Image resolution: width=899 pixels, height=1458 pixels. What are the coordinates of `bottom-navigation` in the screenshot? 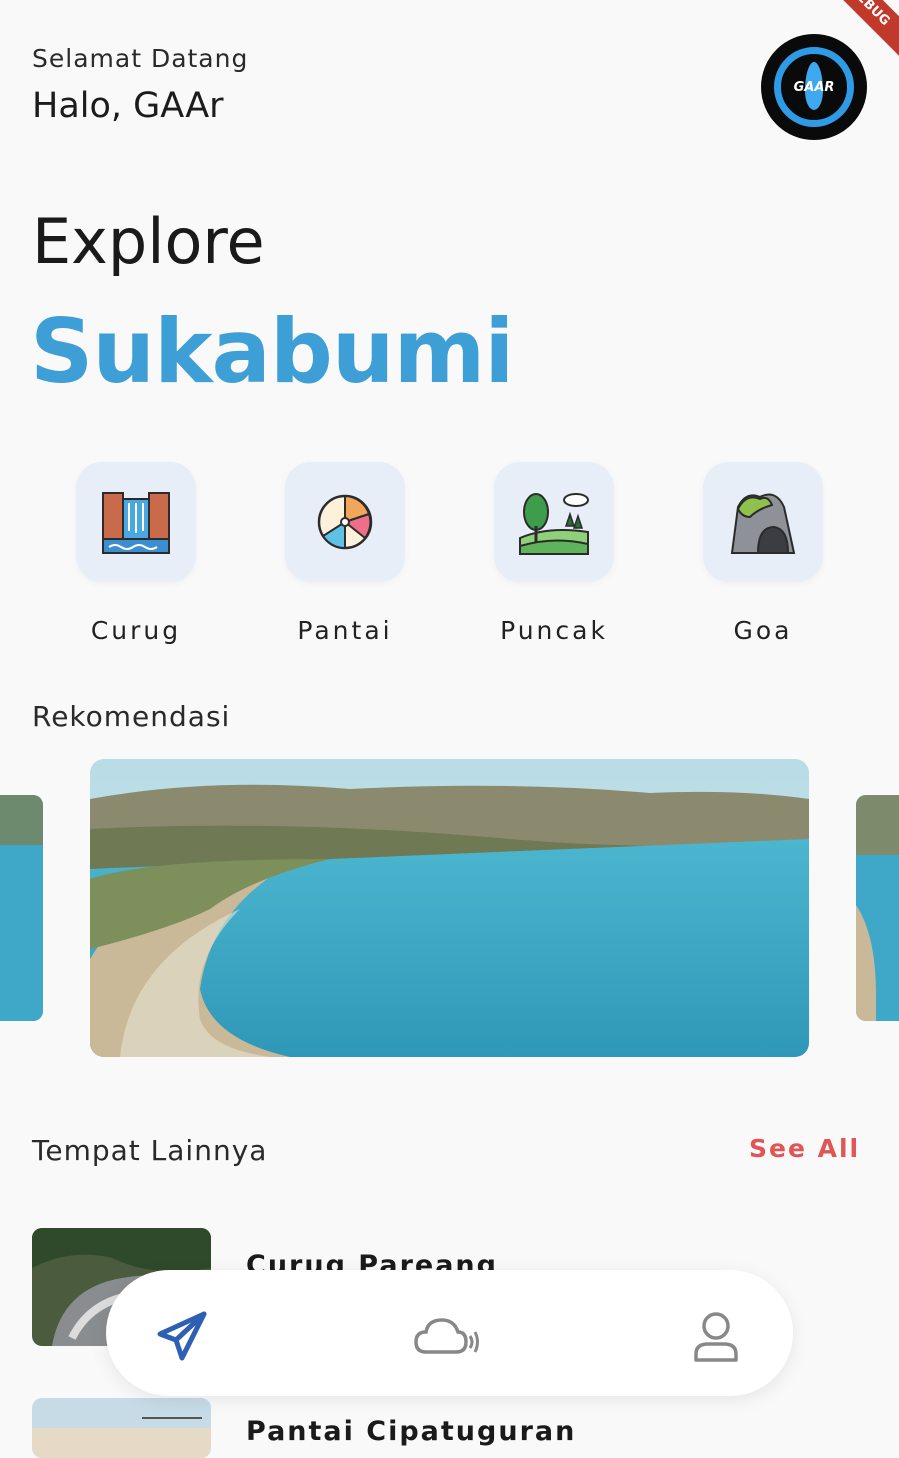 It's located at (449, 1333).